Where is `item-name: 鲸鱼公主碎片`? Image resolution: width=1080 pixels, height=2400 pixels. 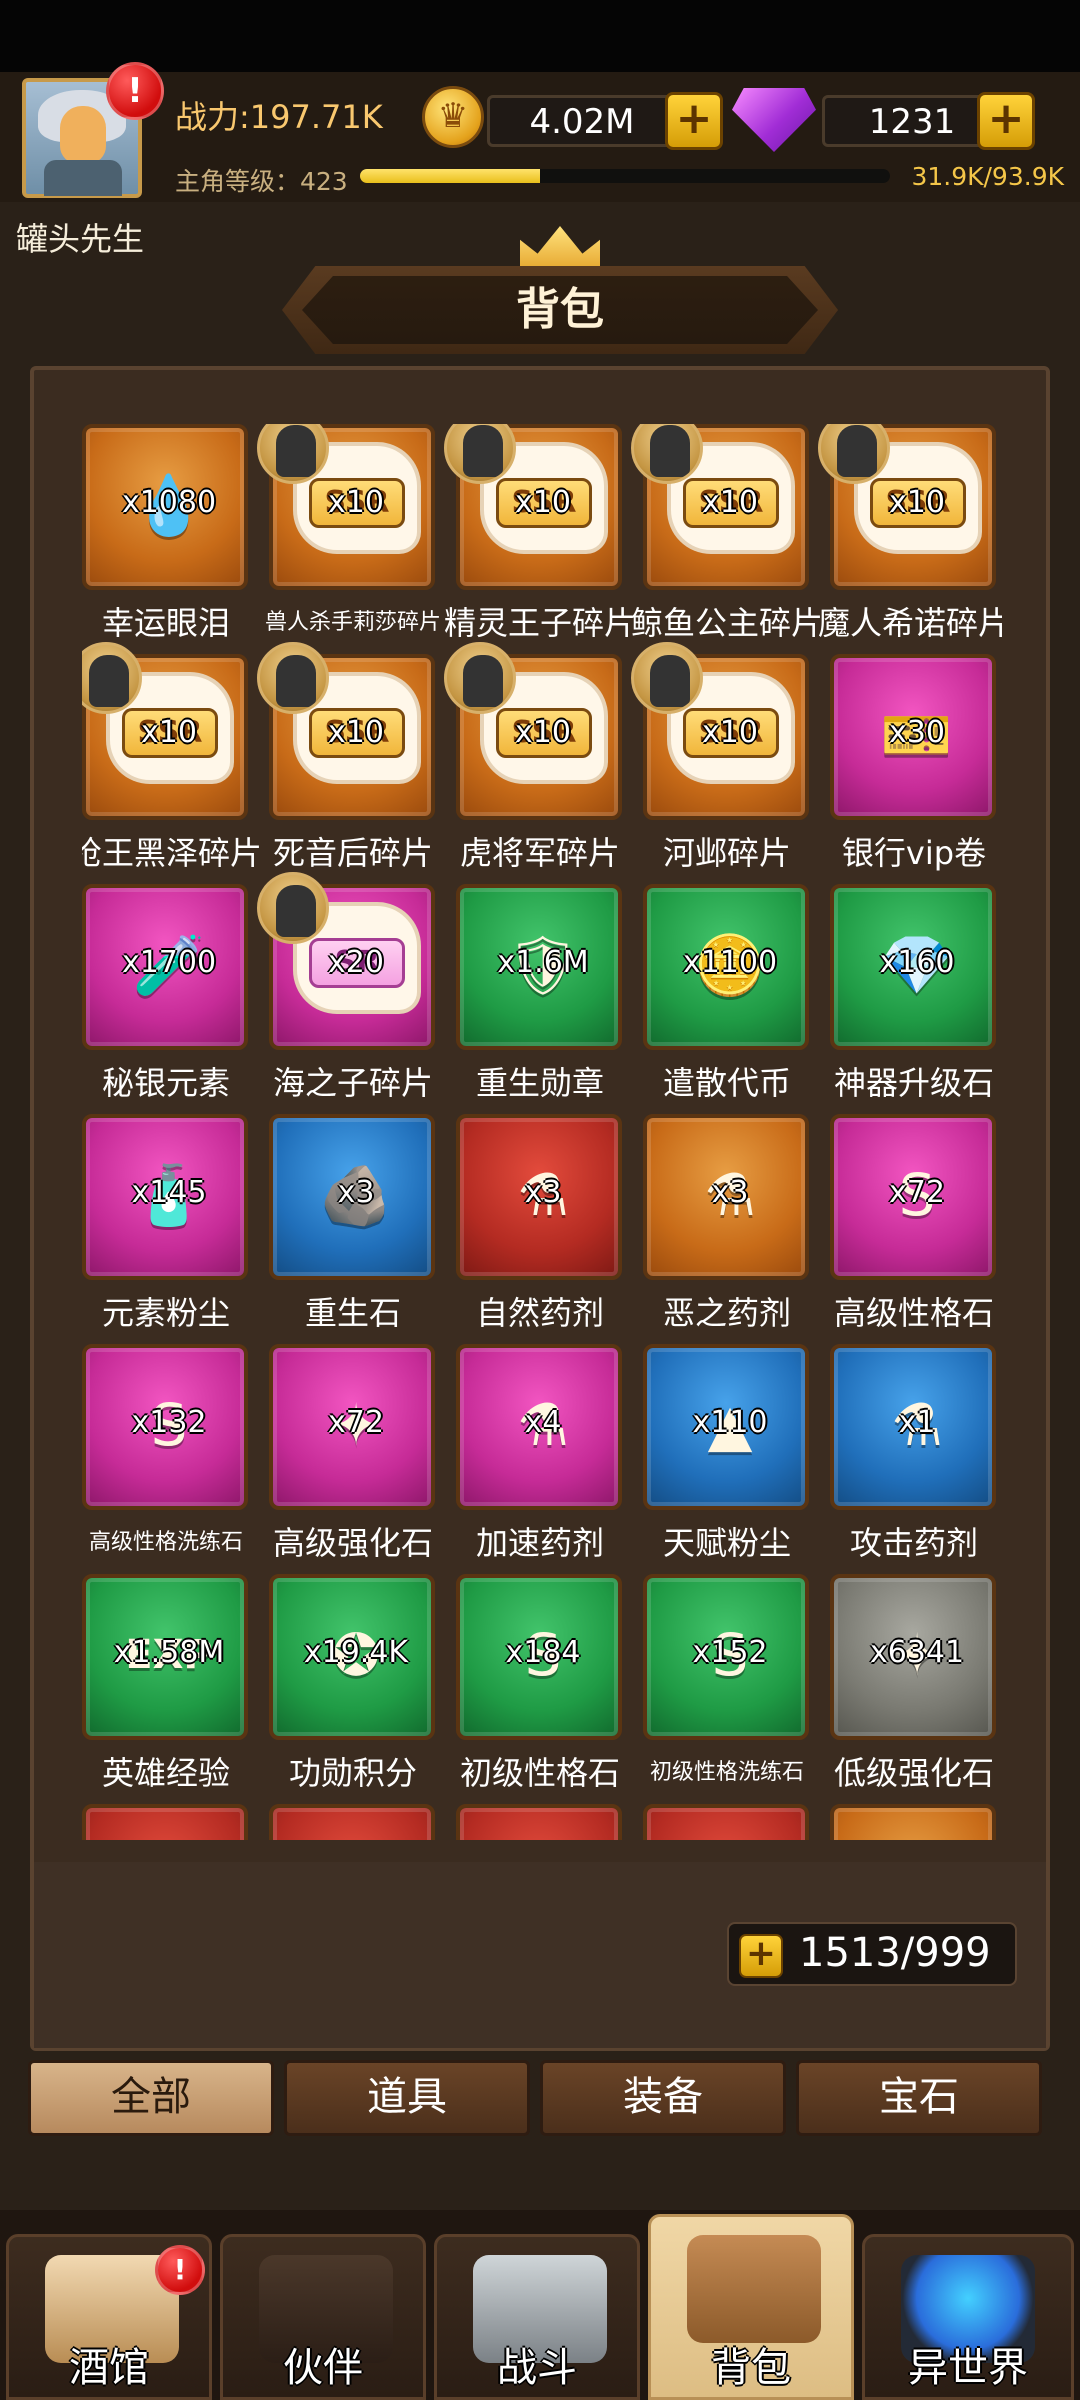 item-name: 鲸鱼公主碎片 is located at coordinates (726, 623).